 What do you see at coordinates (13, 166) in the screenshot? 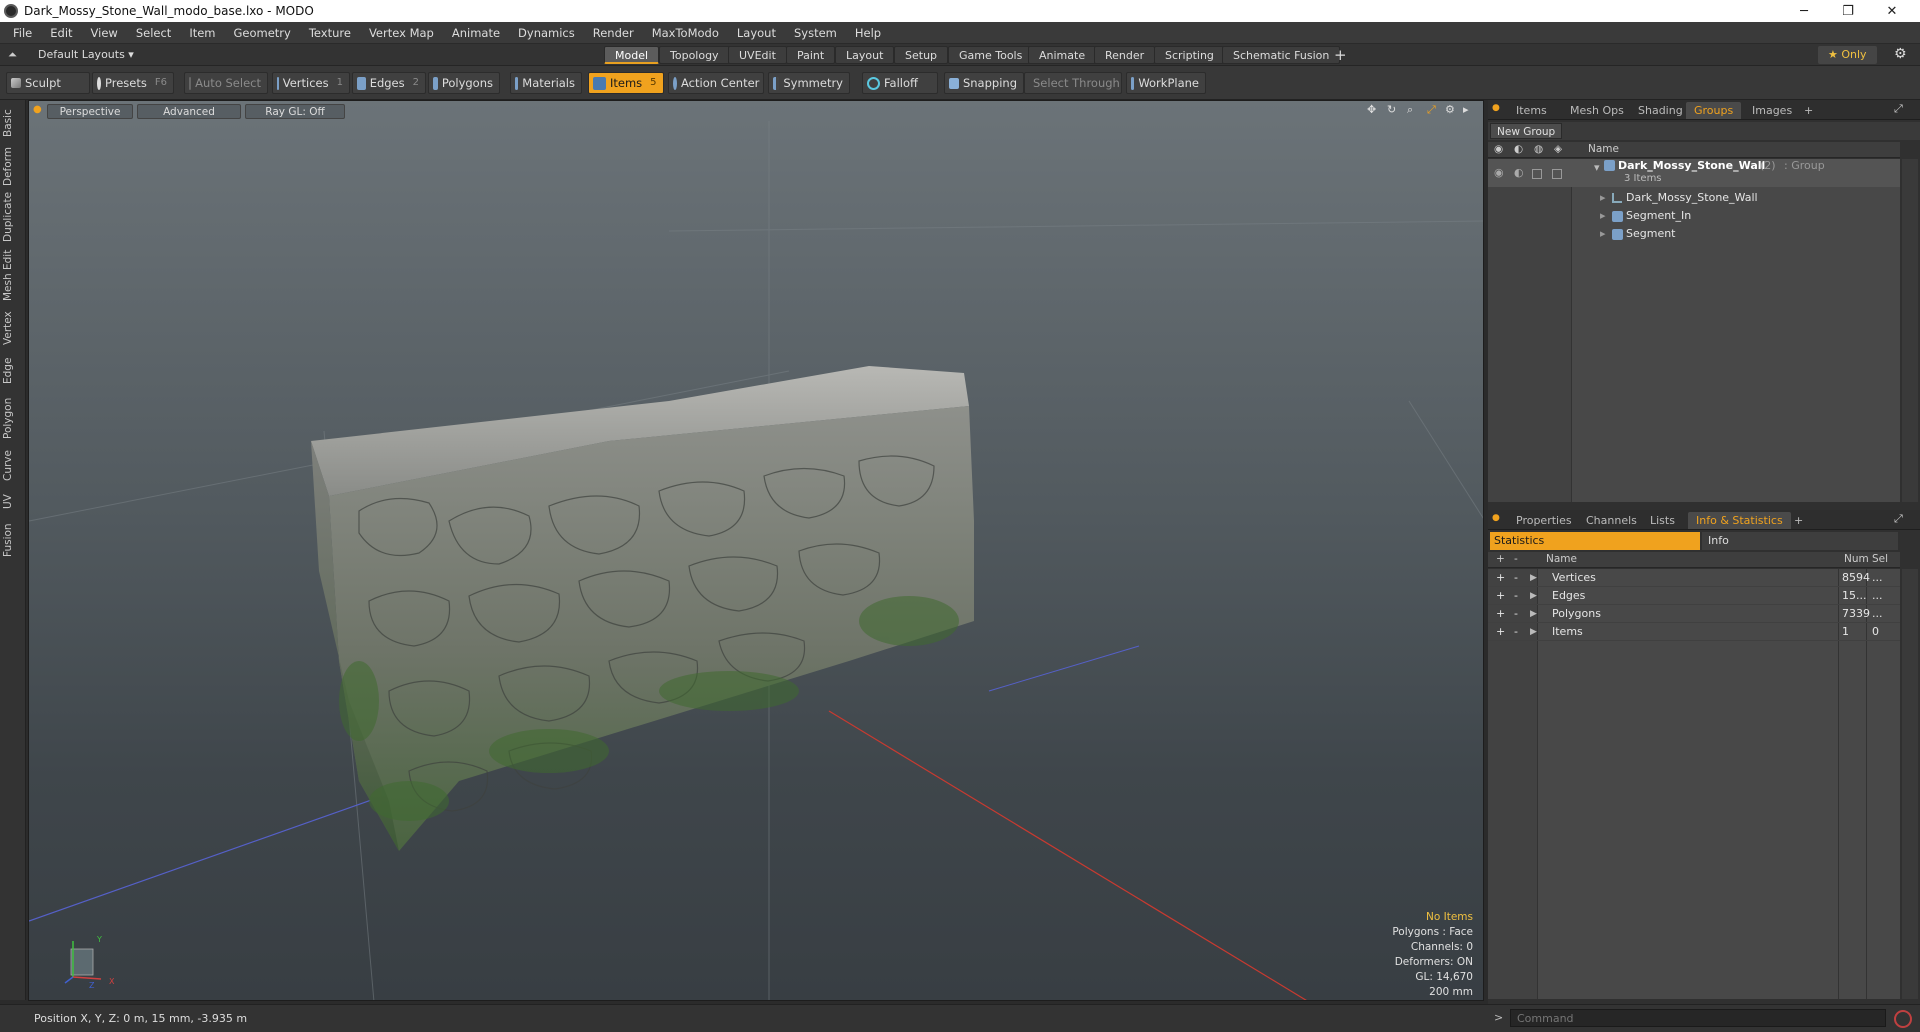
I see `tab-deform: Deform` at bounding box center [13, 166].